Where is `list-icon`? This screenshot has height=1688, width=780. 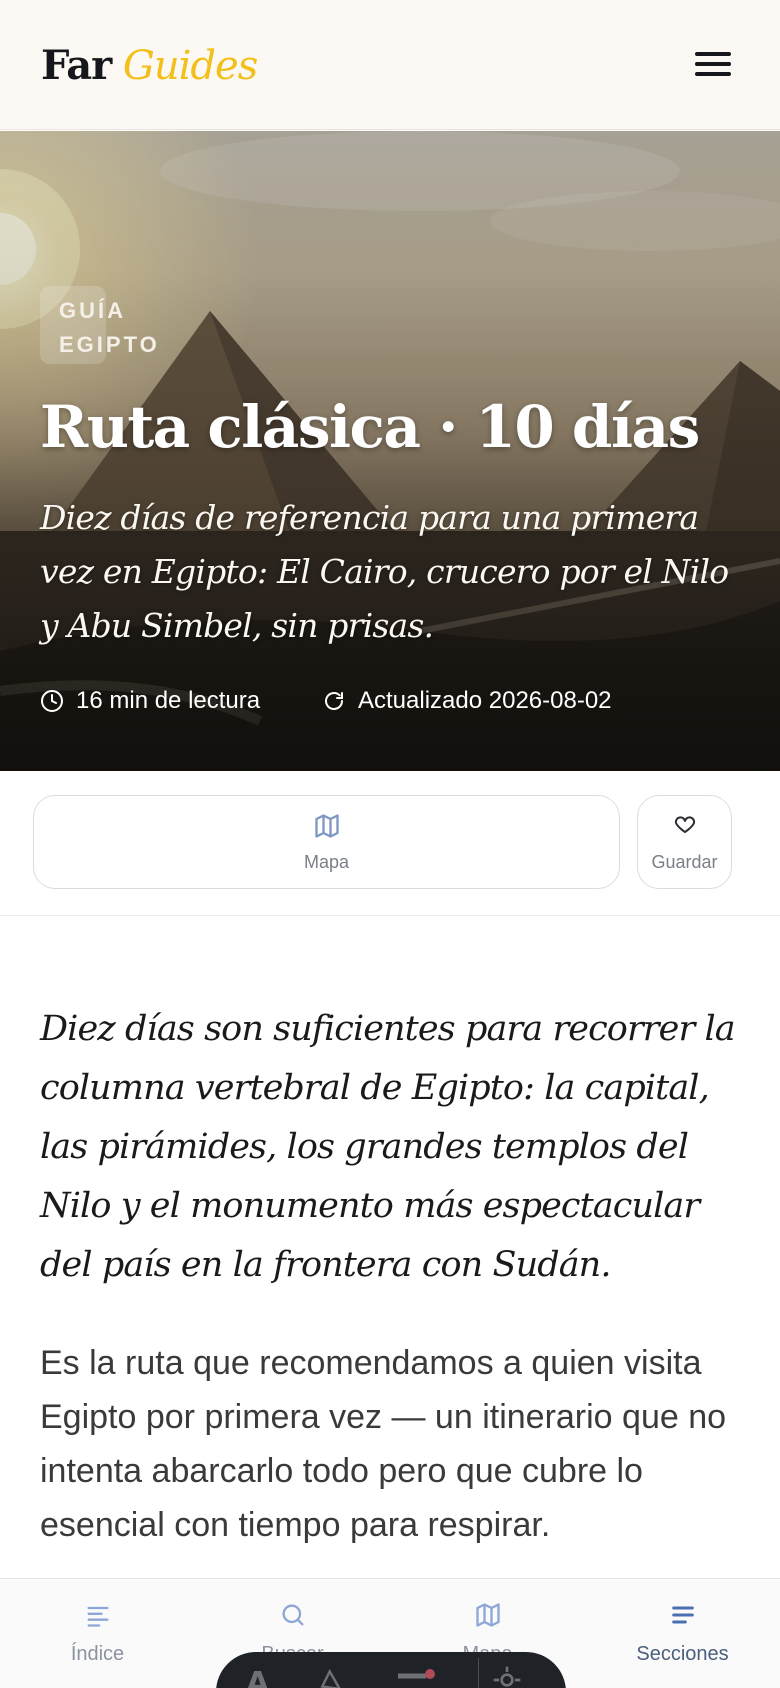
list-icon is located at coordinates (98, 1616).